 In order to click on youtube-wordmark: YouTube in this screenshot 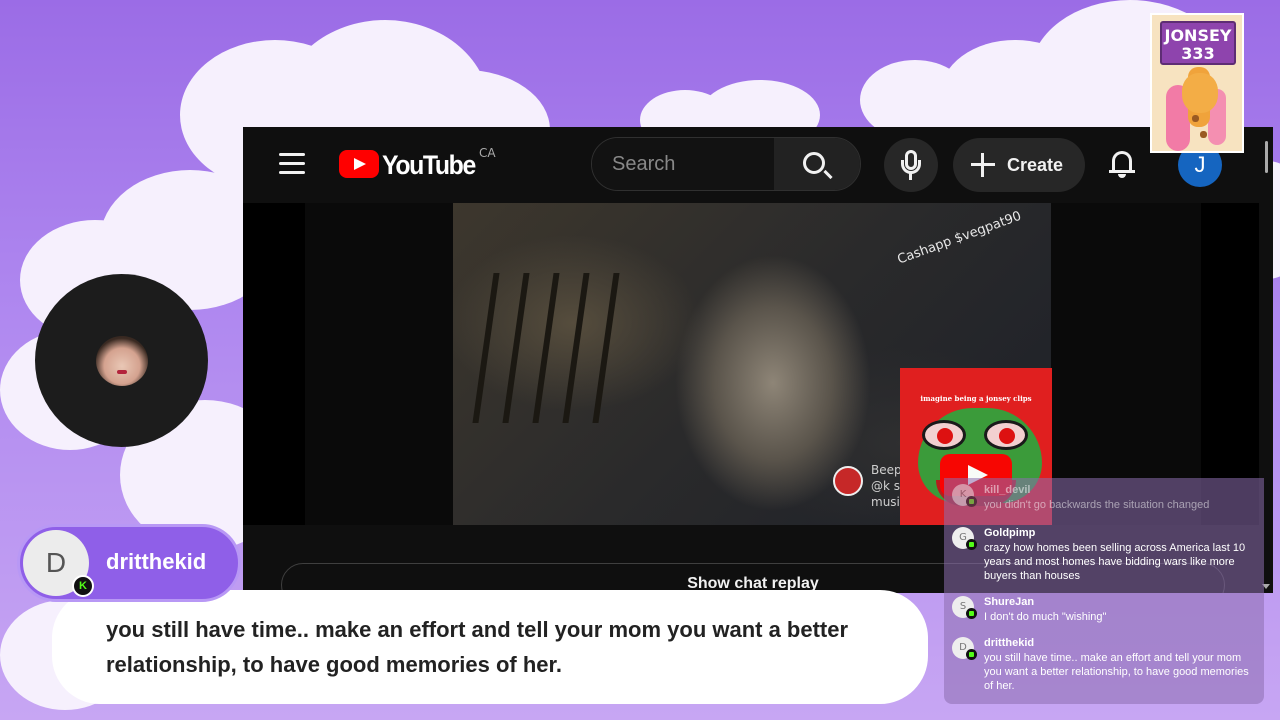, I will do `click(429, 165)`.